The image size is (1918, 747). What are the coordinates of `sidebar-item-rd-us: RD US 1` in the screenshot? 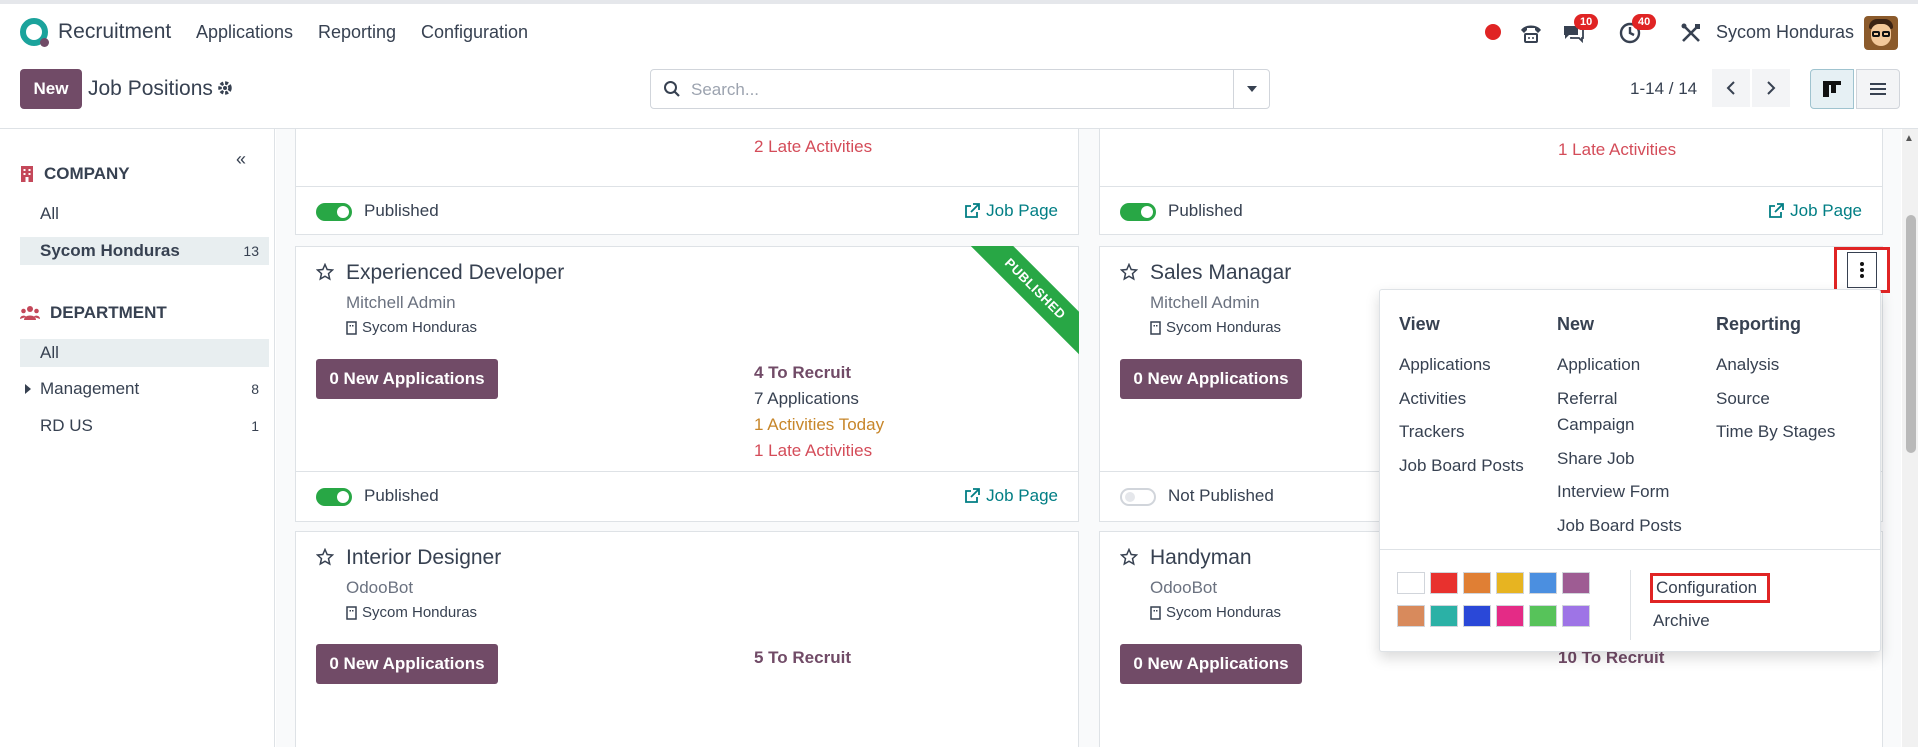 It's located at (144, 426).